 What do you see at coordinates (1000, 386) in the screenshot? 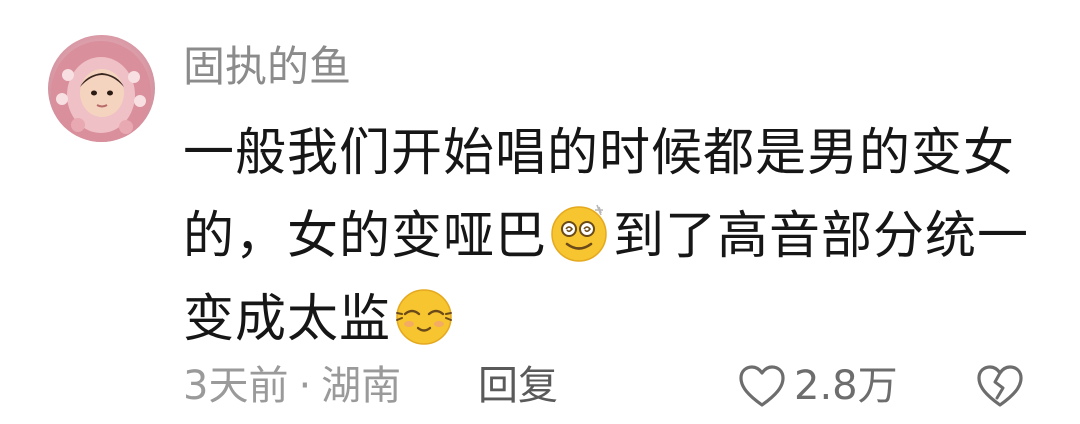
I see `broken-heart-icon` at bounding box center [1000, 386].